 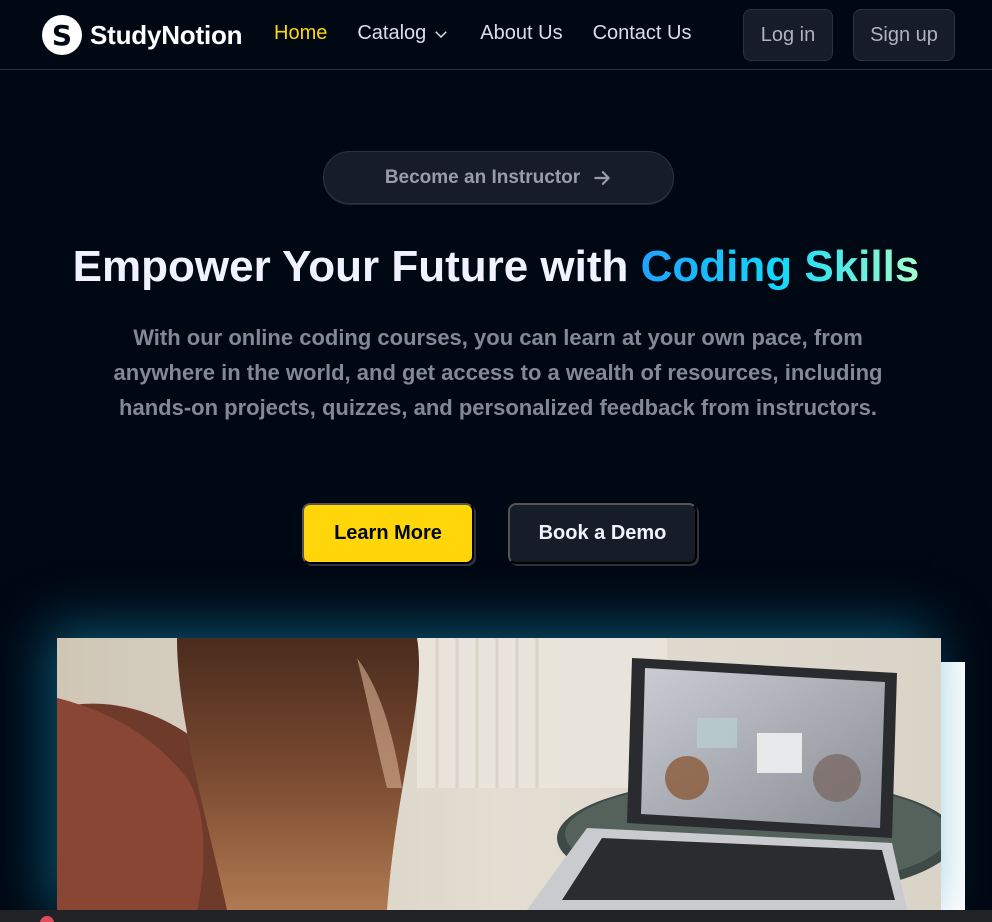 What do you see at coordinates (904, 35) in the screenshot?
I see `signup-button: Sign up` at bounding box center [904, 35].